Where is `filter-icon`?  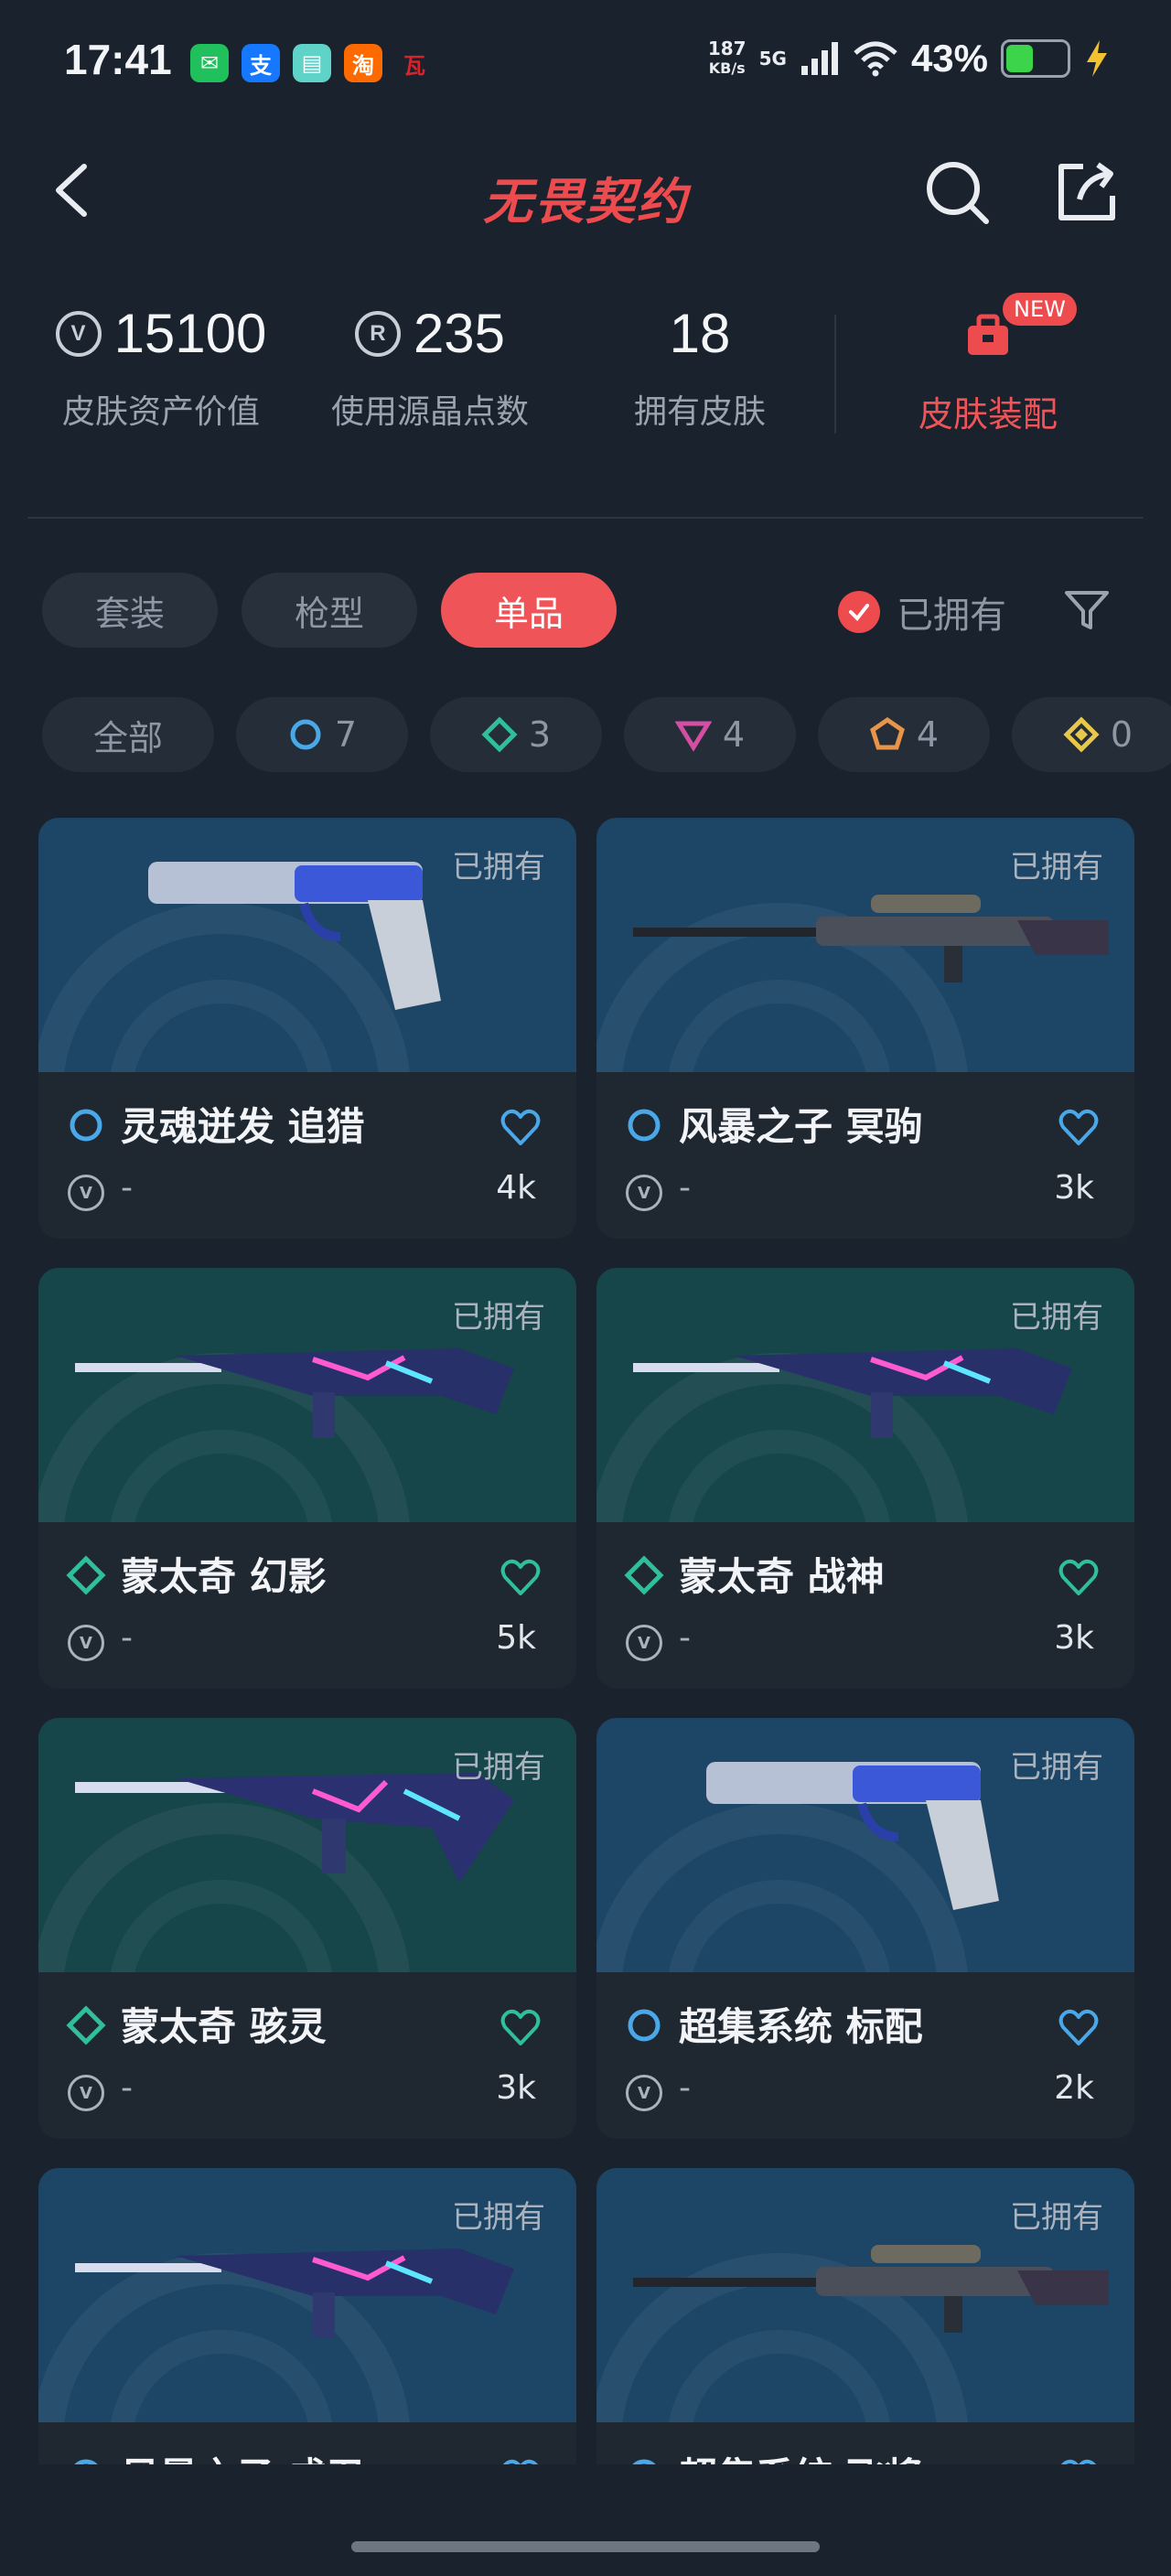 filter-icon is located at coordinates (1086, 610).